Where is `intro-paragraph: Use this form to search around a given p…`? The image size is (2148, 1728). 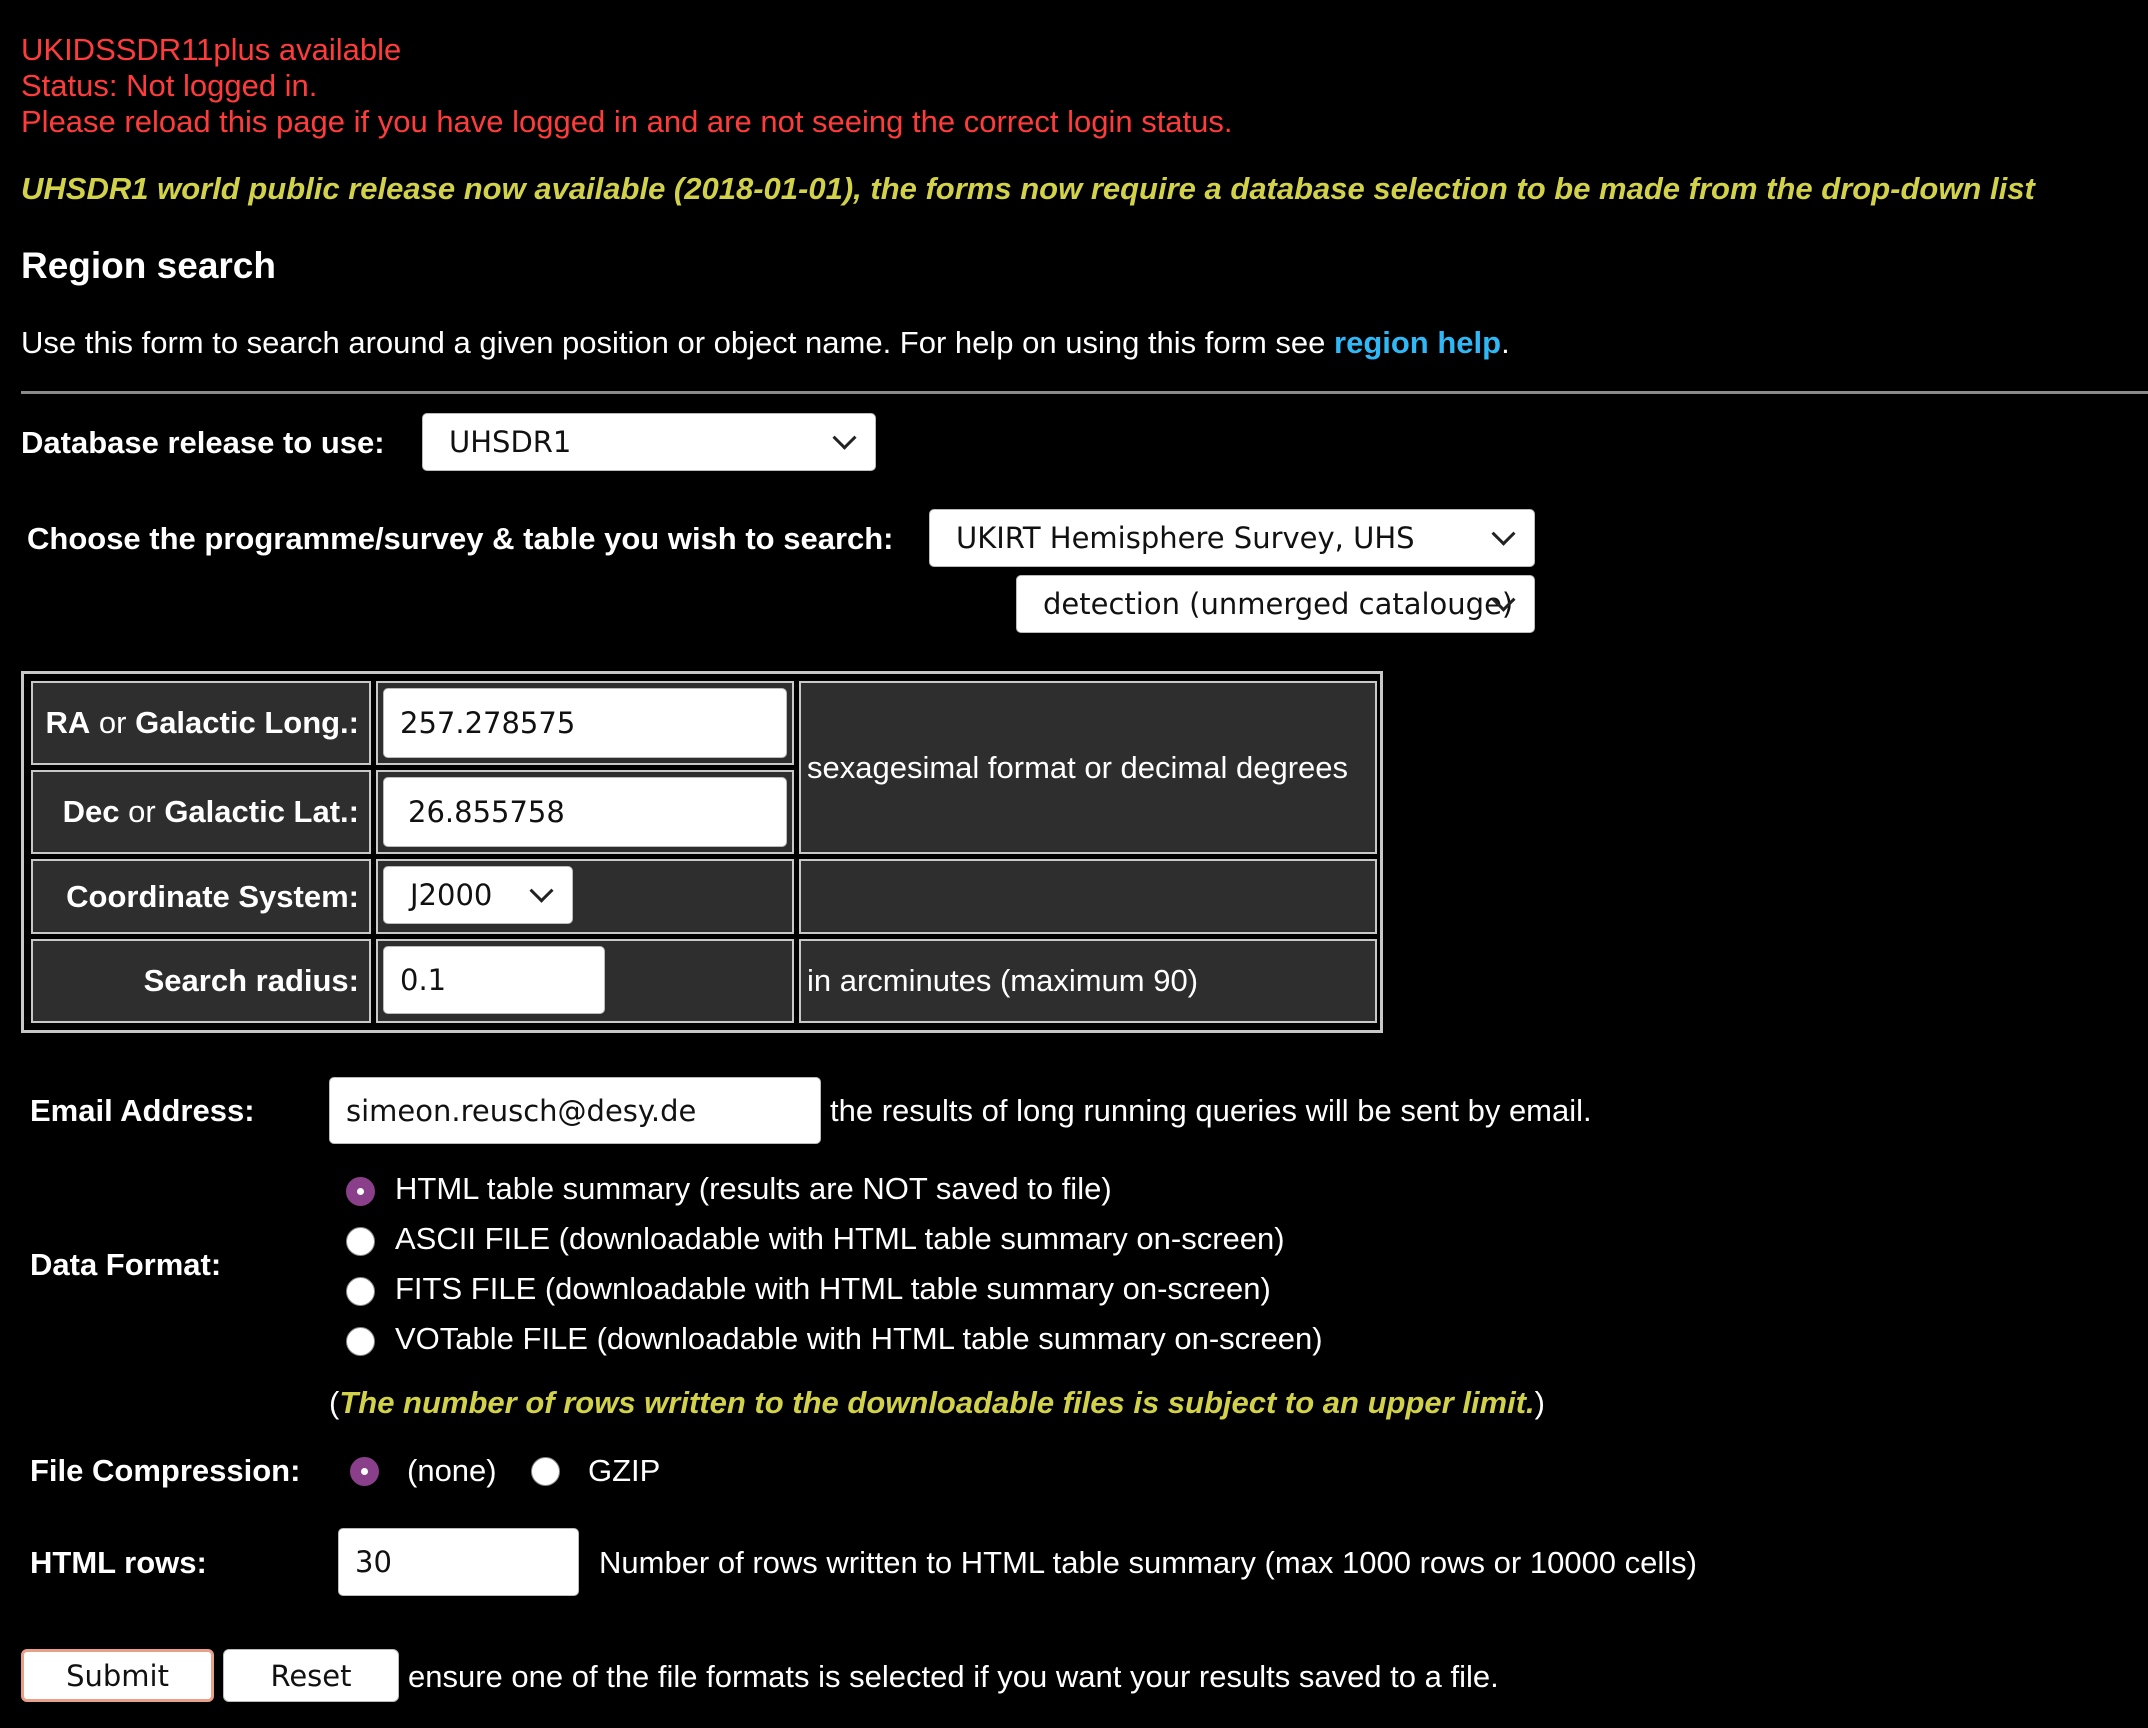
intro-paragraph: Use this form to search around a given p… is located at coordinates (765, 343).